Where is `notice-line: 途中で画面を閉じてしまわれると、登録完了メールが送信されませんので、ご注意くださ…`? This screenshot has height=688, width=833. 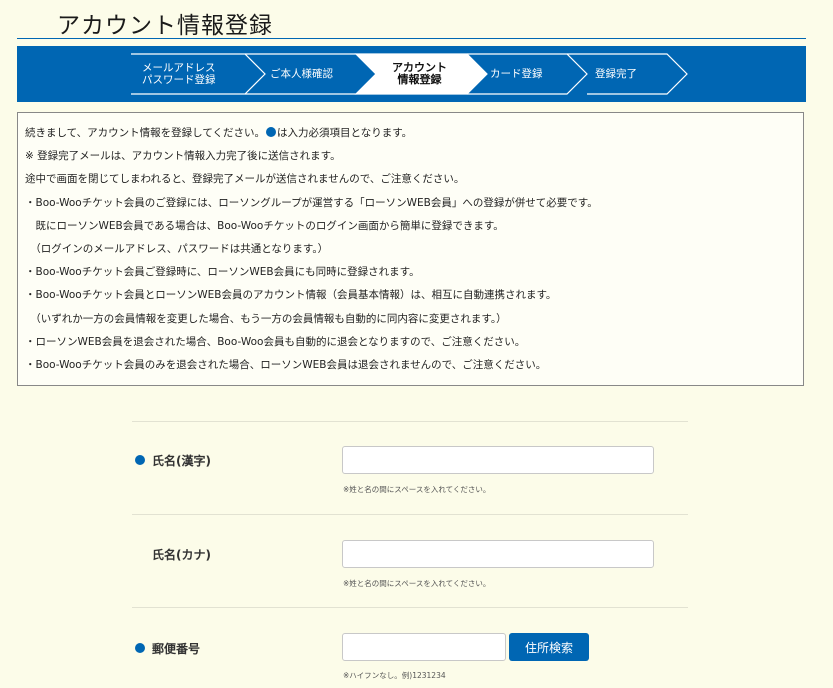 notice-line: 途中で画面を閉じてしまわれると、登録完了メールが送信されませんので、ご注意くださ… is located at coordinates (245, 179).